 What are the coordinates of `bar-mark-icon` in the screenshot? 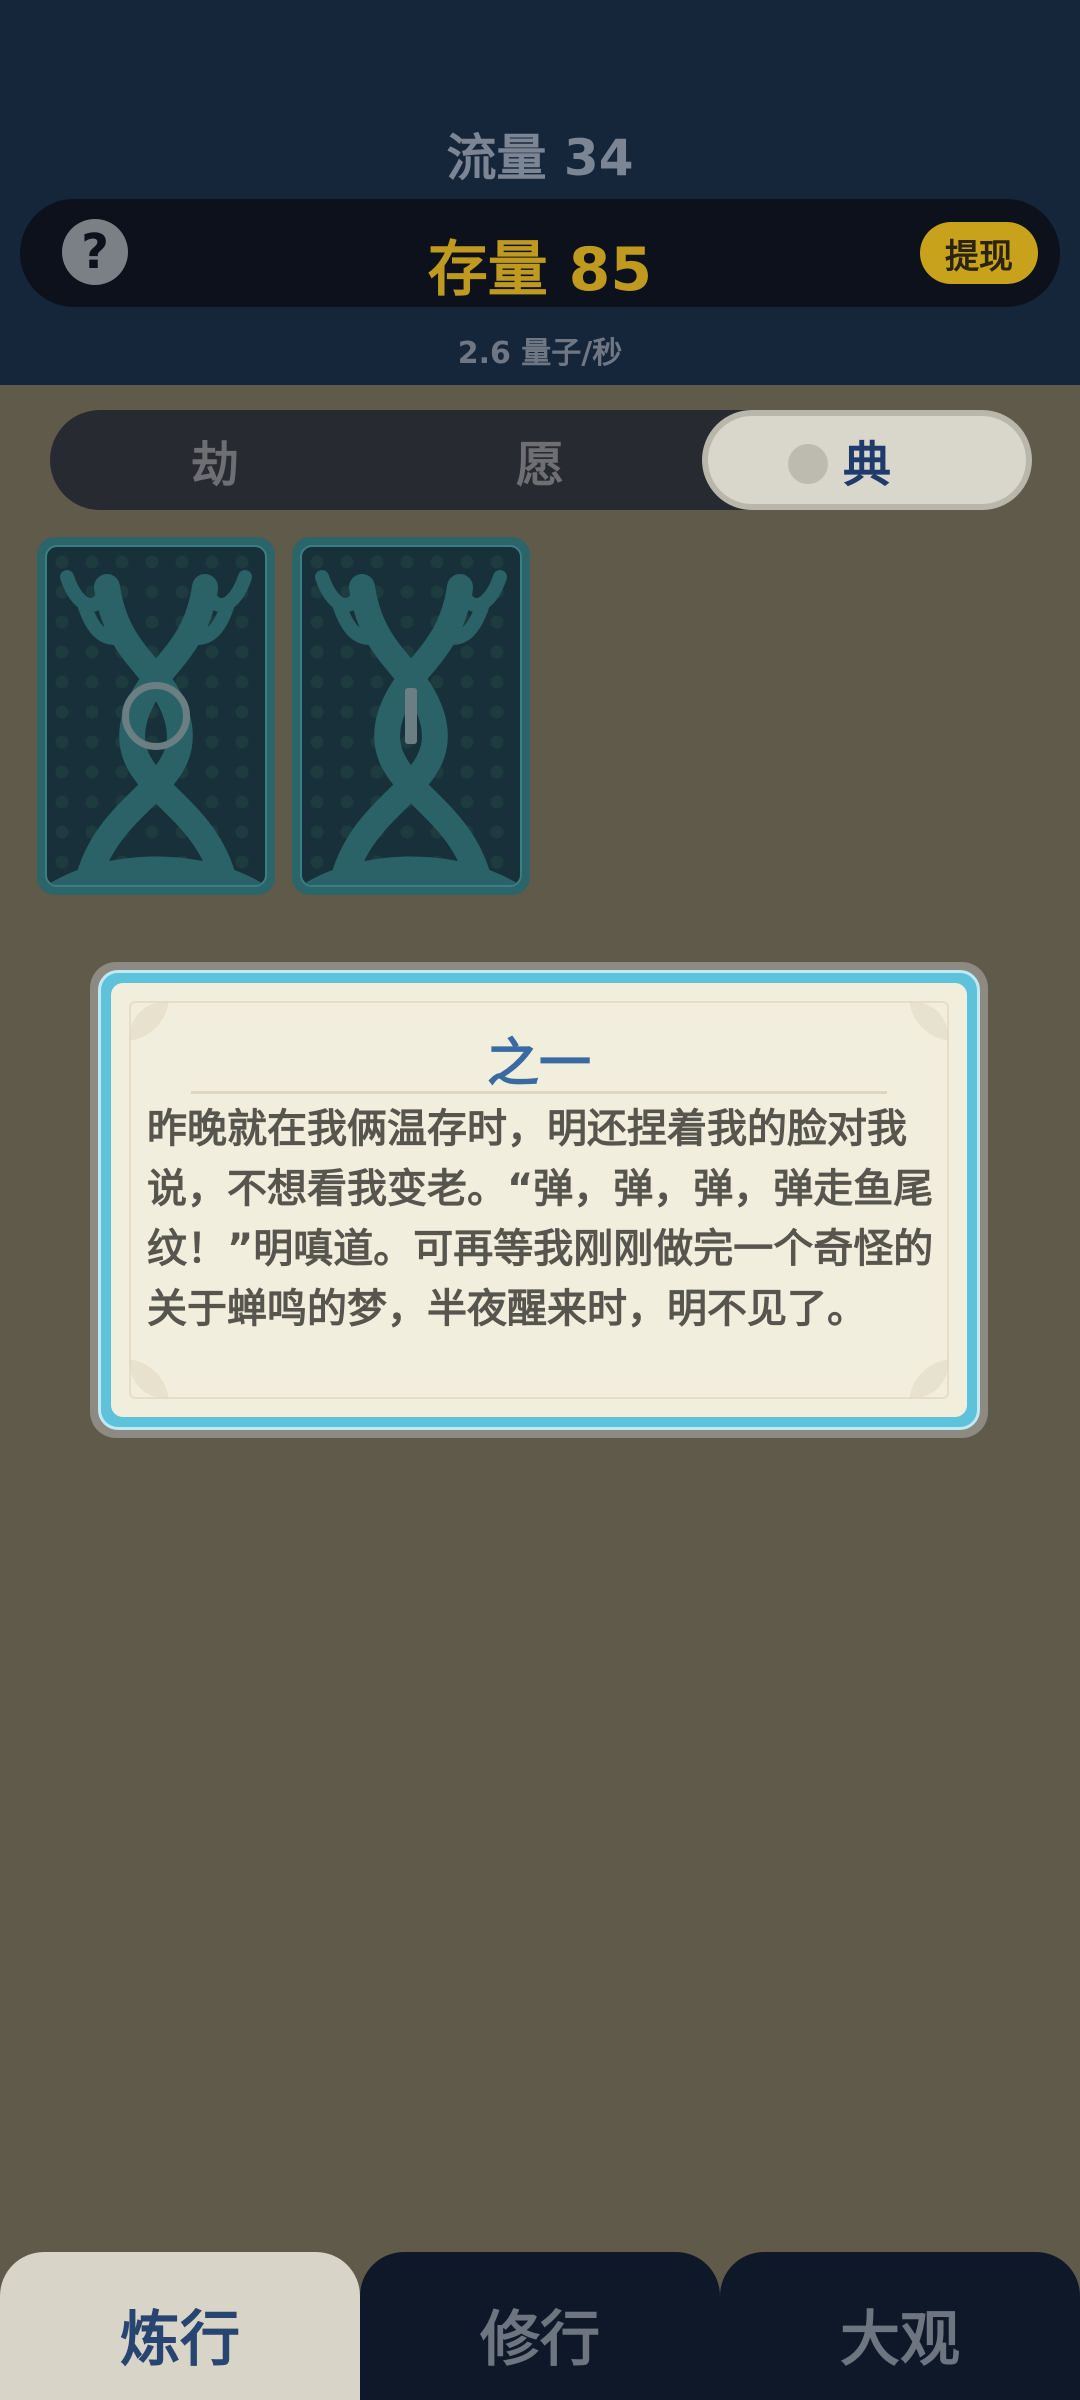 It's located at (411, 716).